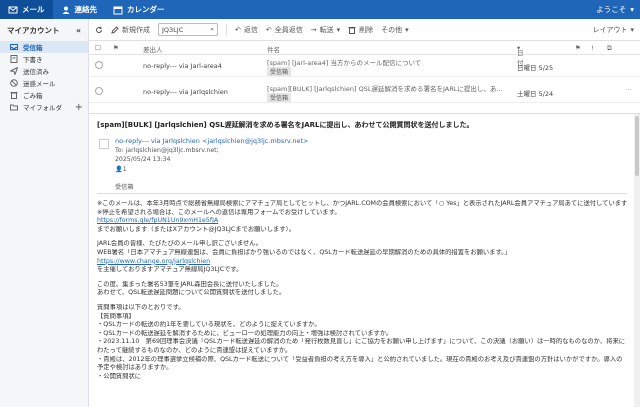 The height and width of the screenshot is (407, 640). I want to click on forward-label: 転送, so click(326, 29).